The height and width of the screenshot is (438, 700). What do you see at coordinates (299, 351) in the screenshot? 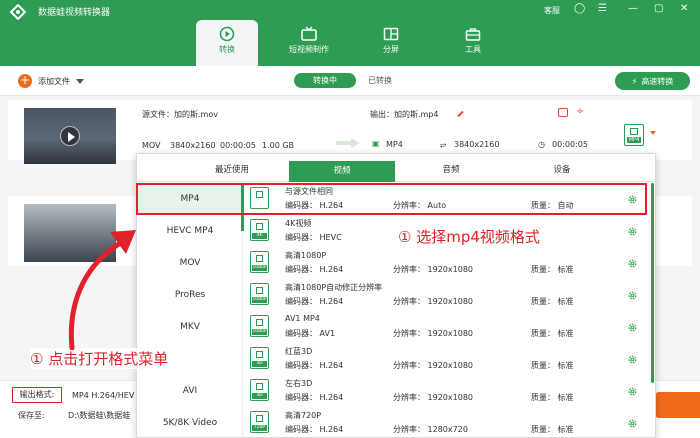
I see `preset-name: 红蓝3D` at bounding box center [299, 351].